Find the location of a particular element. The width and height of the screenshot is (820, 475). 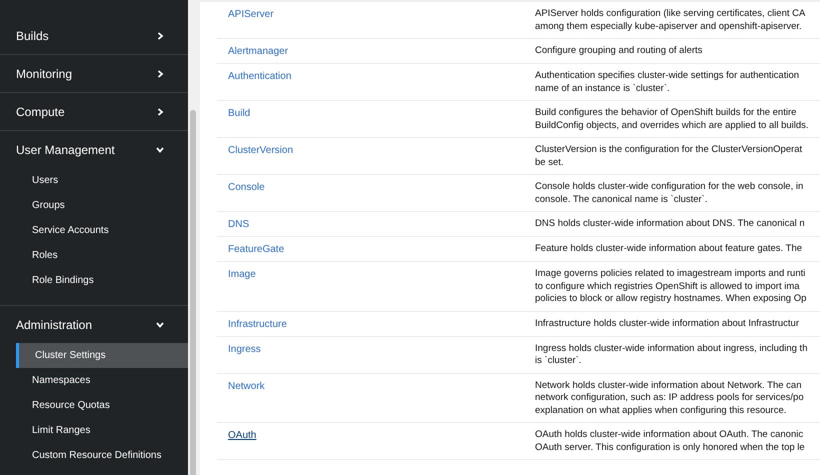

scrollbar is located at coordinates (194, 237).